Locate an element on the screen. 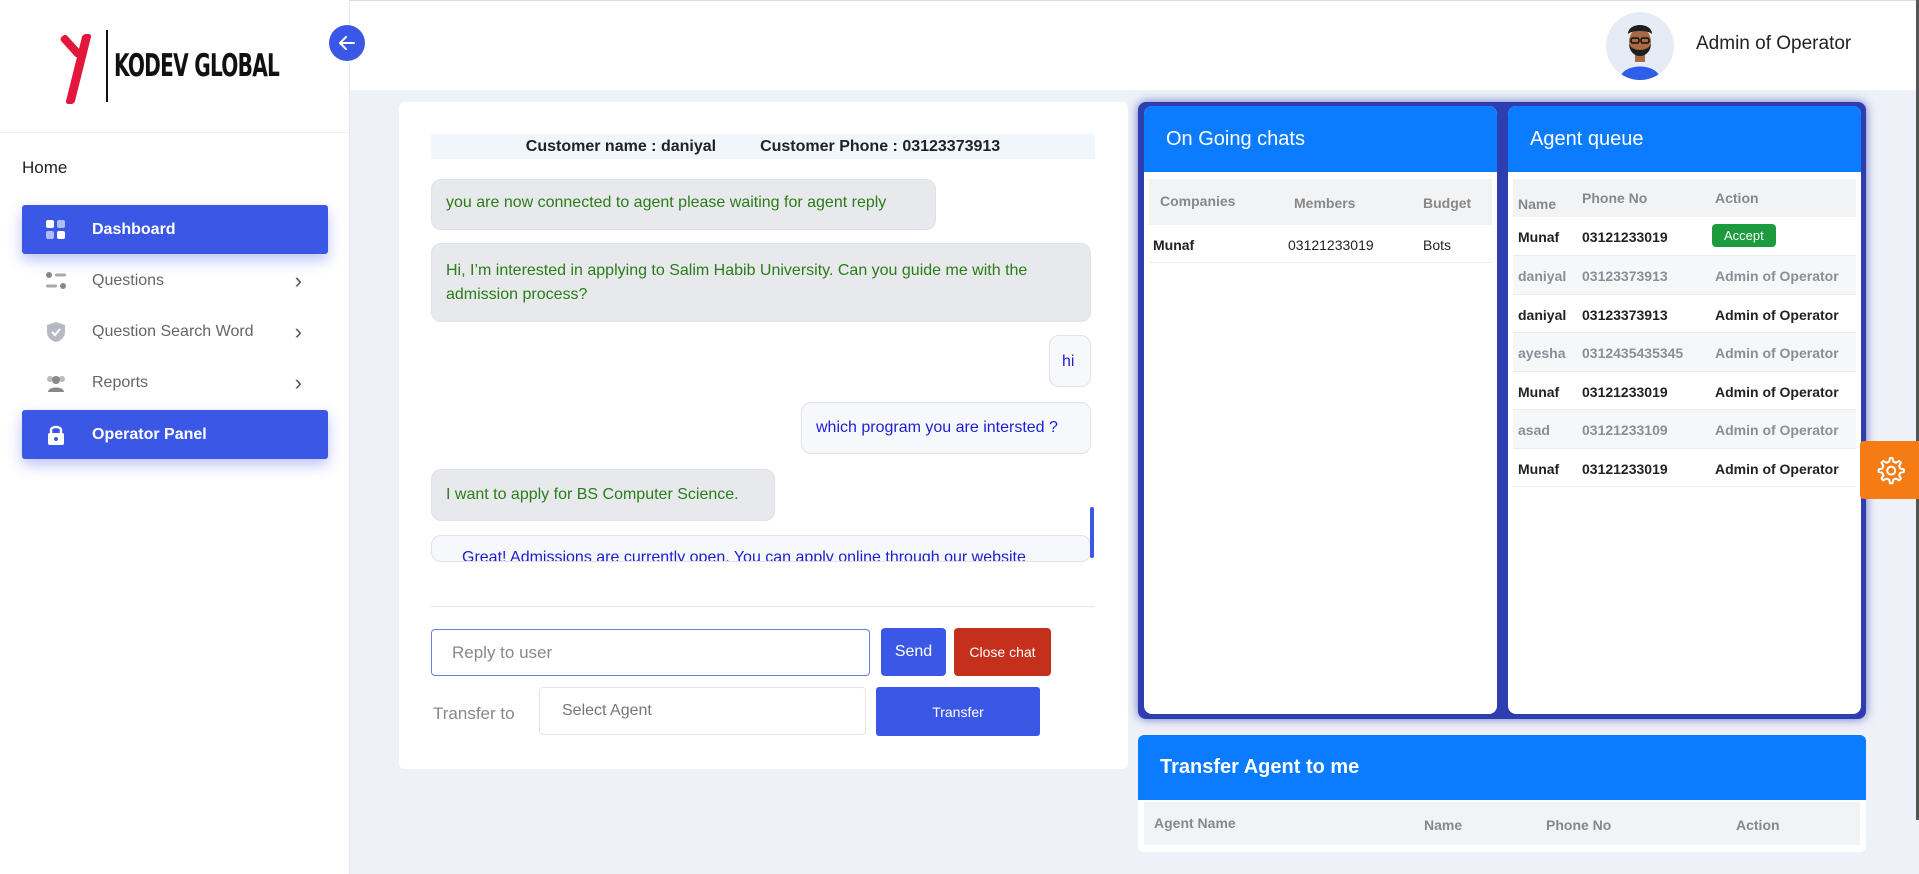  sidebar-item-question-search-word: Question Search Word › is located at coordinates (175, 331).